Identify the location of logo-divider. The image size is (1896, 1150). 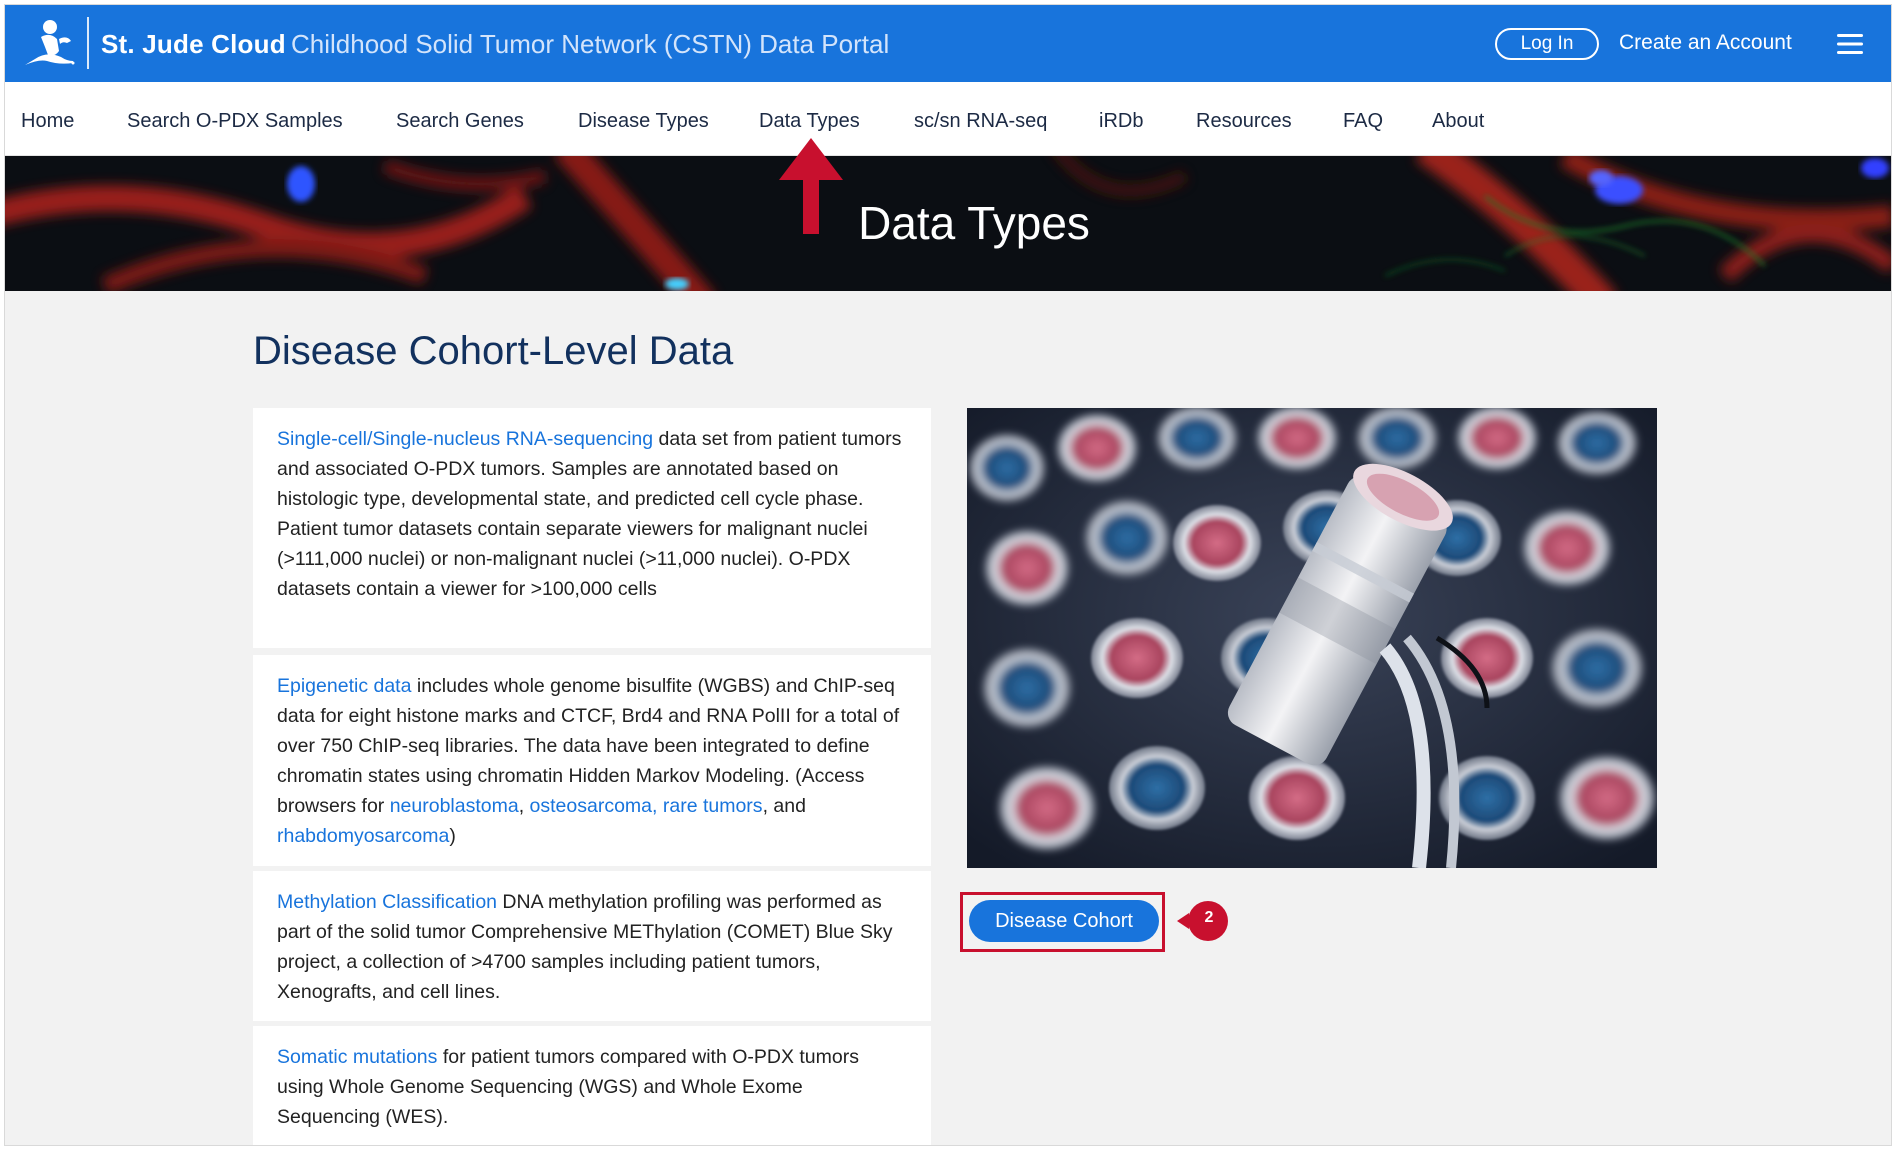
(88, 43).